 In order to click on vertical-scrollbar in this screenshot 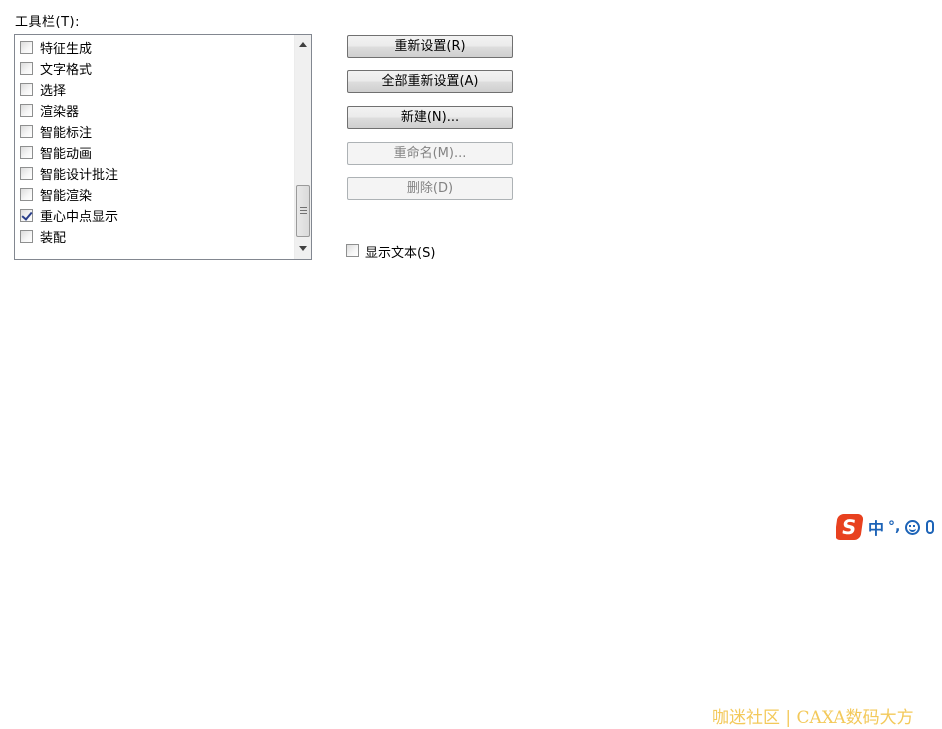, I will do `click(302, 147)`.